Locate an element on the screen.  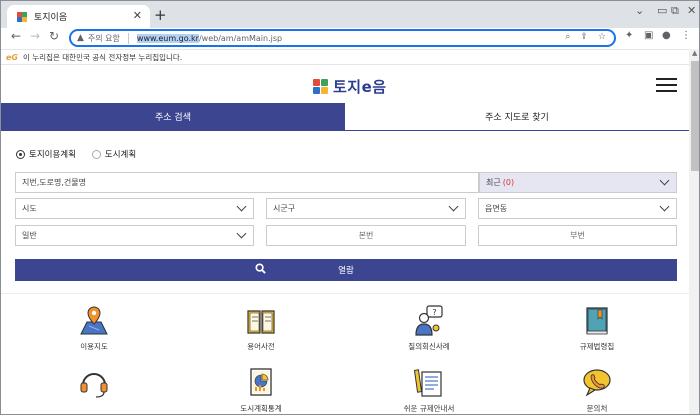
service-regulation-laws: 규제법령집 is located at coordinates (597, 328).